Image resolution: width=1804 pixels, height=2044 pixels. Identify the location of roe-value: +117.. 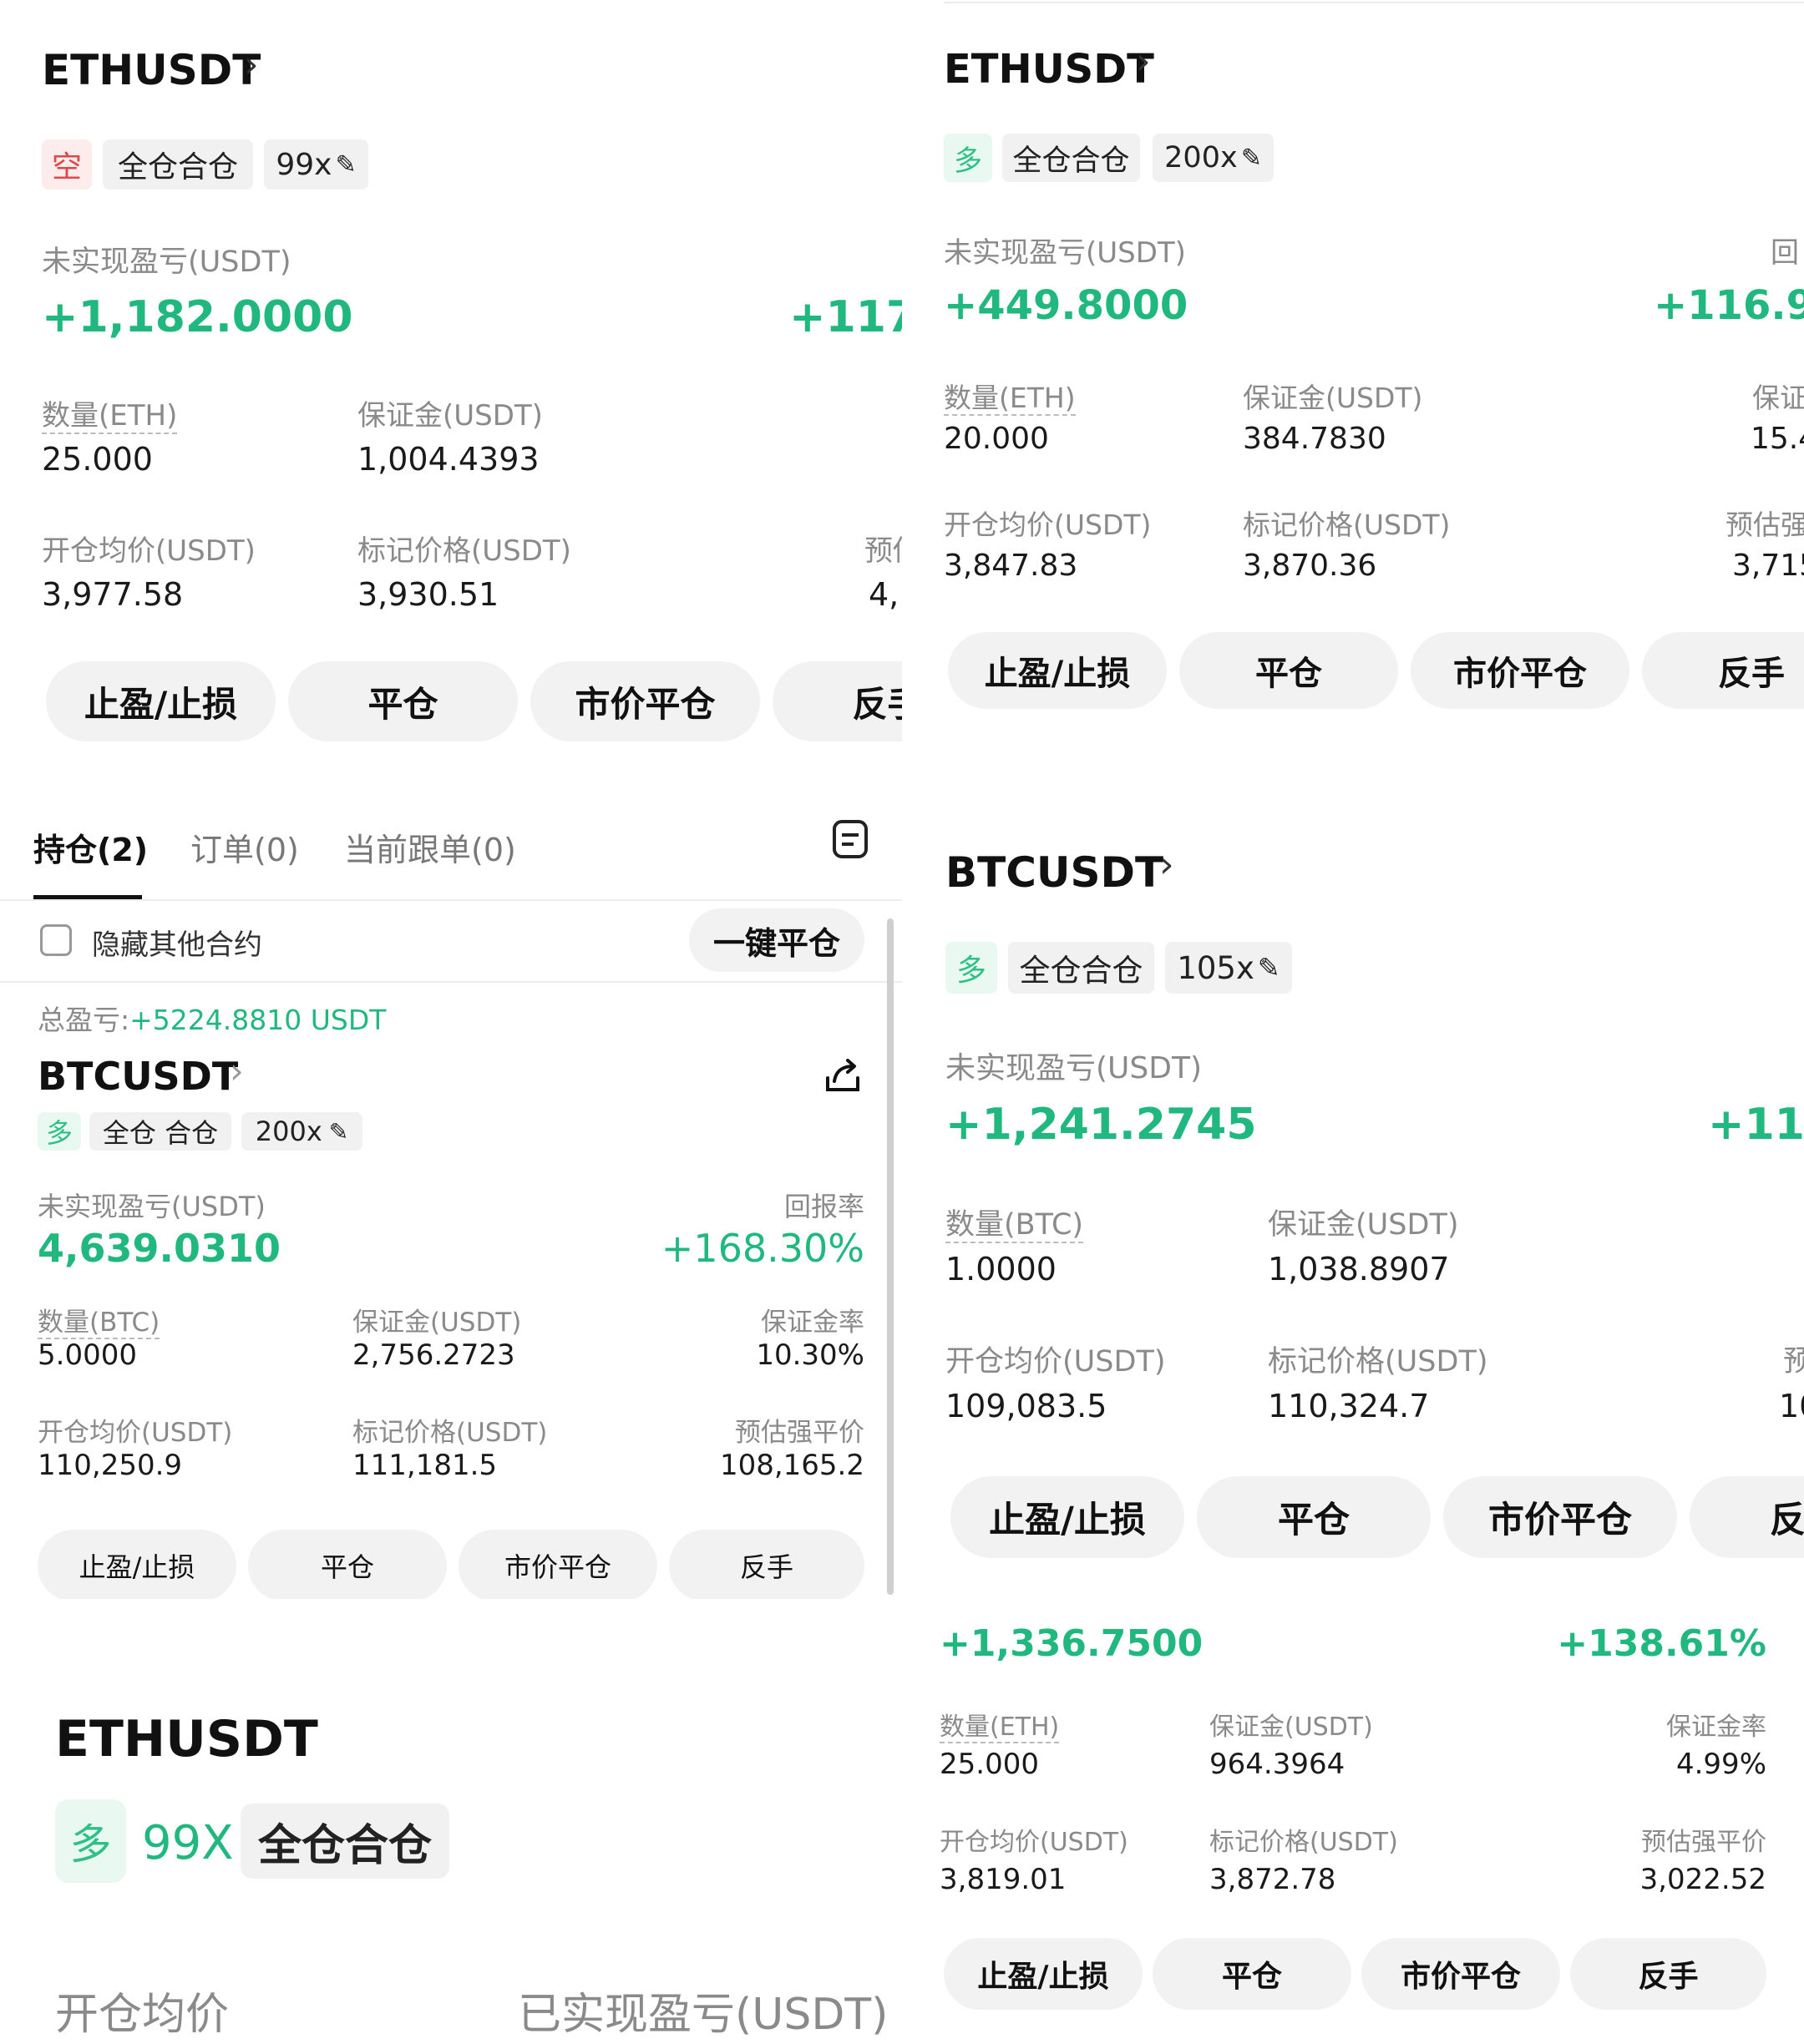
(845, 317).